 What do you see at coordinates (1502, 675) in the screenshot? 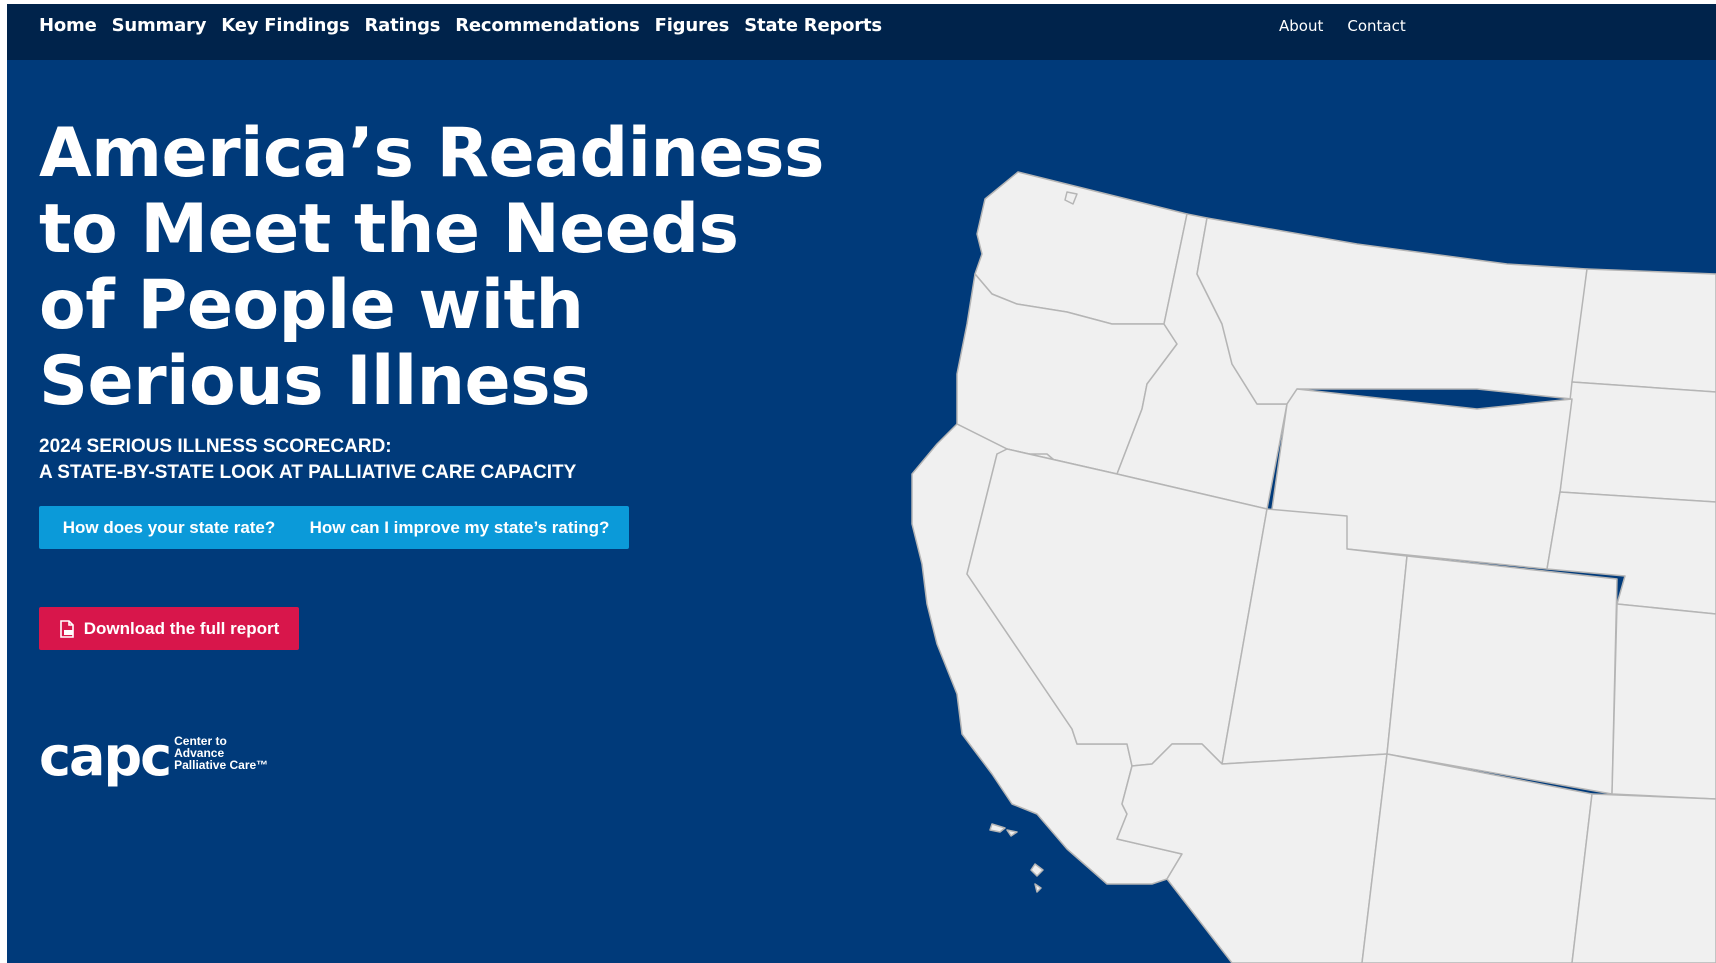
I see `map-state-colorado` at bounding box center [1502, 675].